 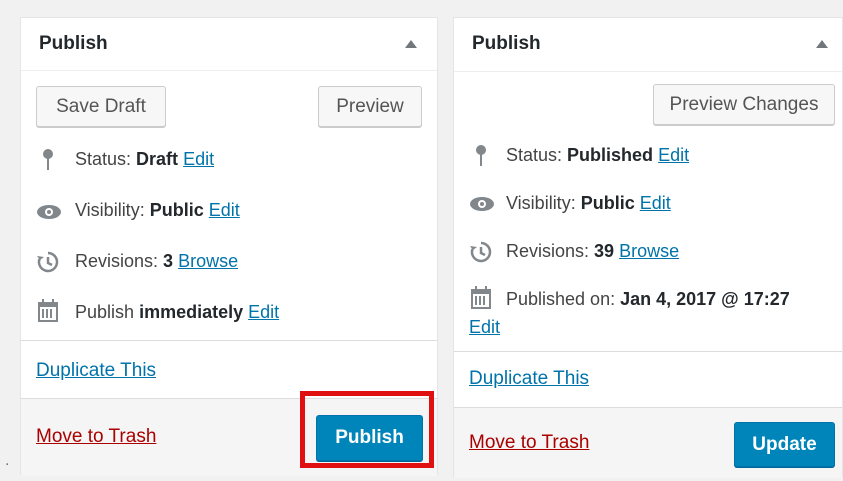 What do you see at coordinates (157, 159) in the screenshot?
I see `status-value: Draft` at bounding box center [157, 159].